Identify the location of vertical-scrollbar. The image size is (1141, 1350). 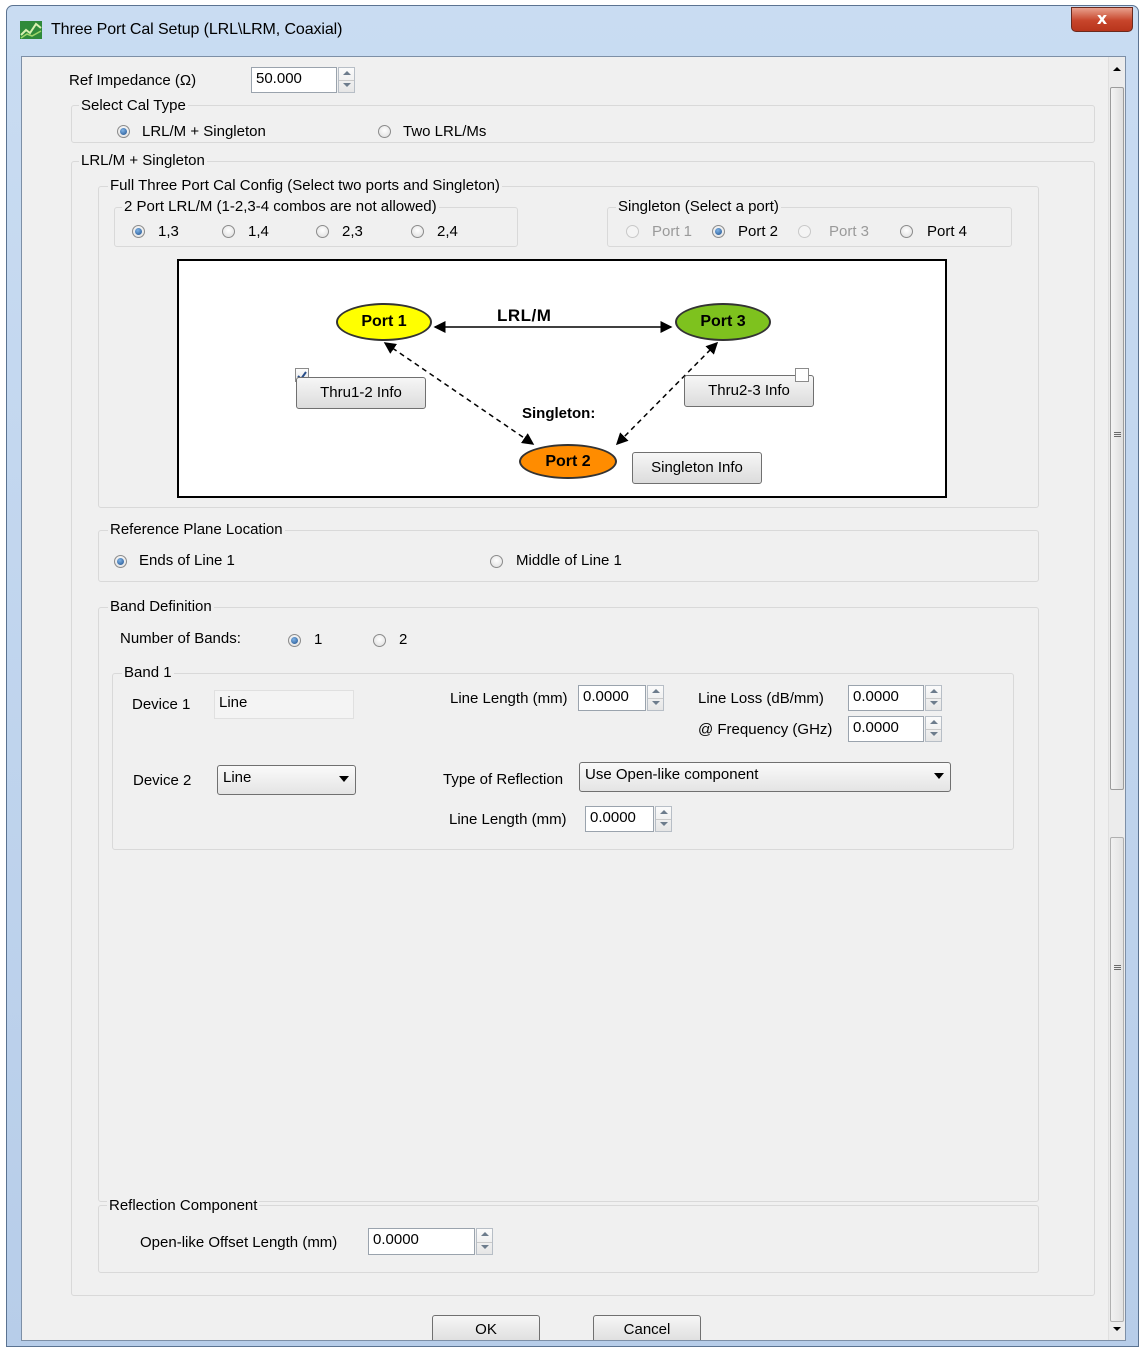
(1116, 698).